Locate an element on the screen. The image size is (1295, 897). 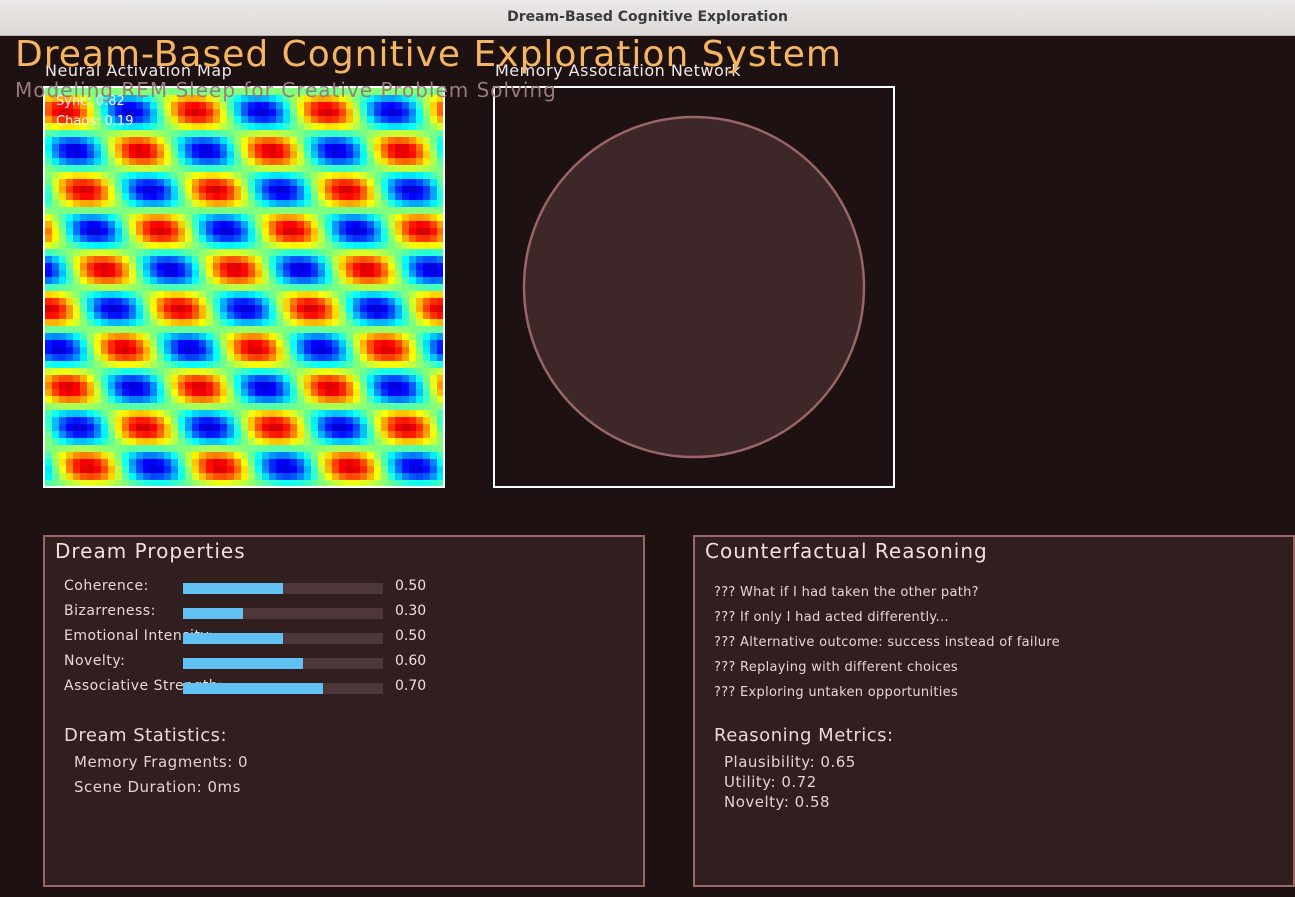
stat-memory-fragments: Memory Fragments: 0 is located at coordinates (161, 762).